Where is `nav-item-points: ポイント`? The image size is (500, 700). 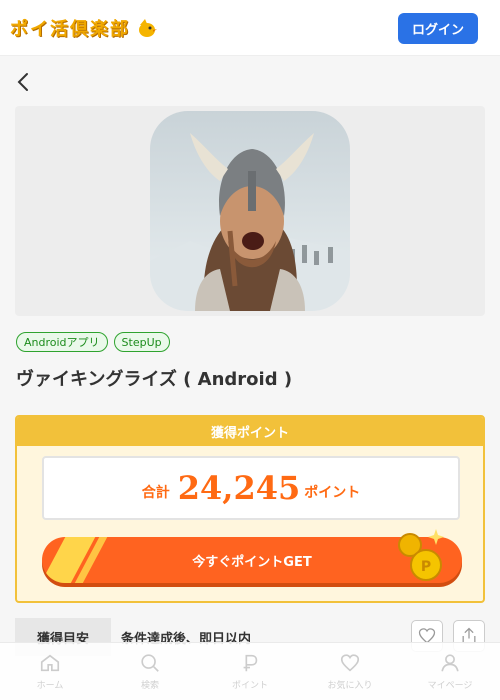
nav-item-points: ポイント is located at coordinates (250, 671).